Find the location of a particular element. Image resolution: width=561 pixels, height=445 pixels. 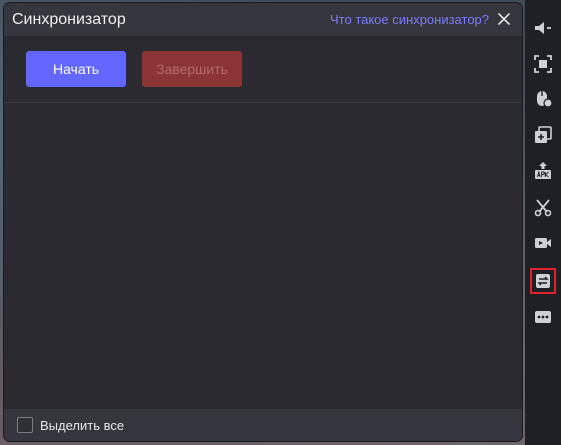

volume-icon is located at coordinates (543, 28).